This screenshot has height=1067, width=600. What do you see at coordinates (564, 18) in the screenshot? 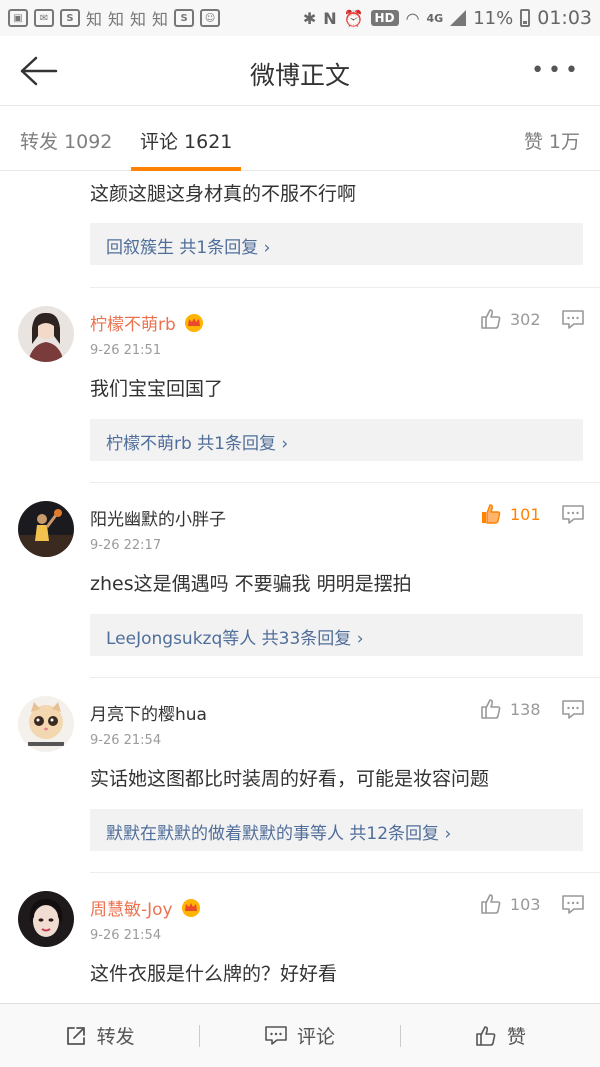
I see `clock: 01:03` at bounding box center [564, 18].